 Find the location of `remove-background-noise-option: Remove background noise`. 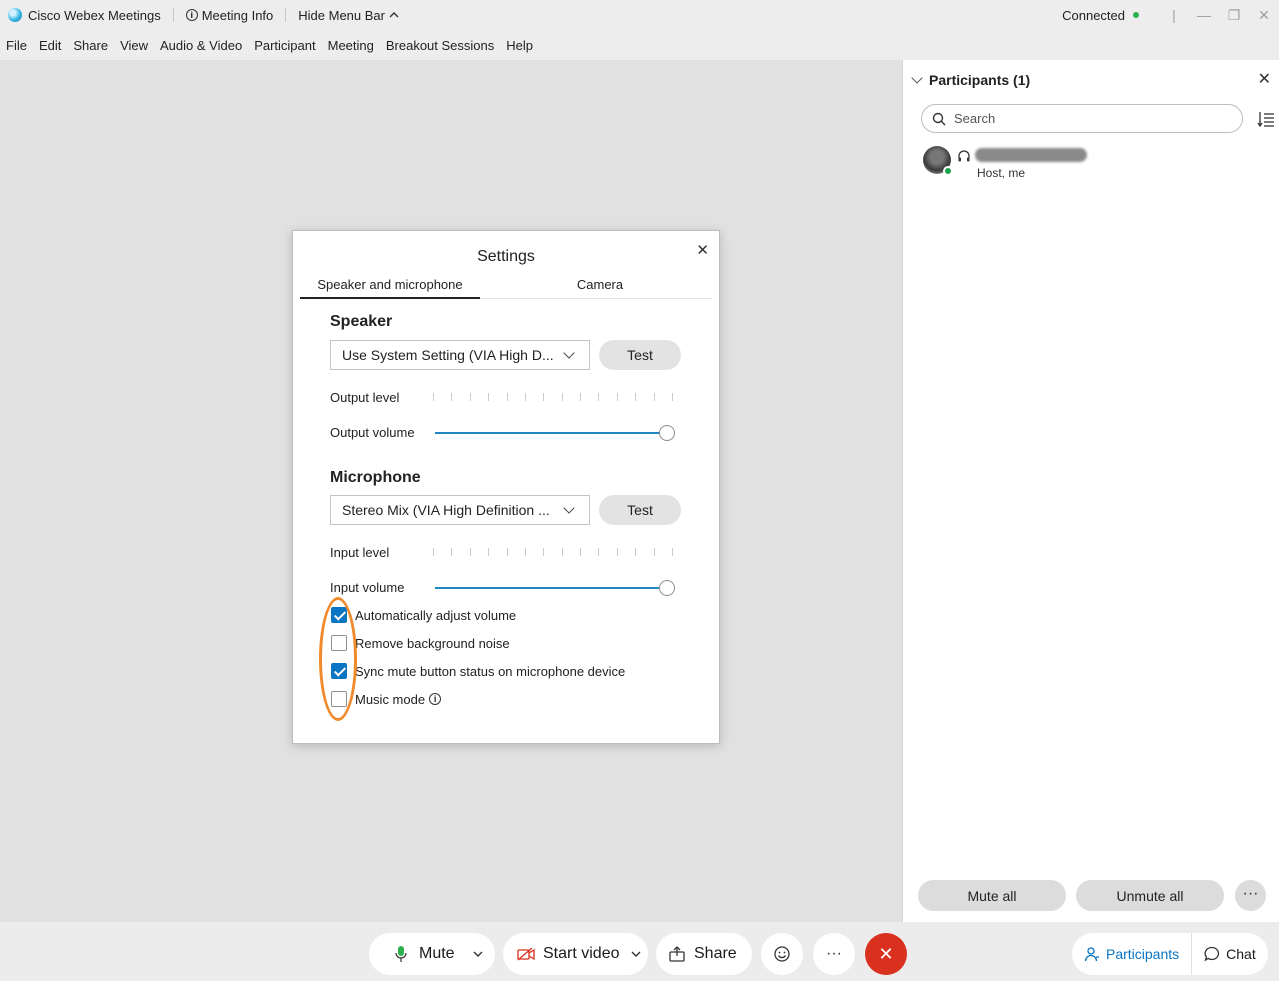

remove-background-noise-option: Remove background noise is located at coordinates (420, 643).